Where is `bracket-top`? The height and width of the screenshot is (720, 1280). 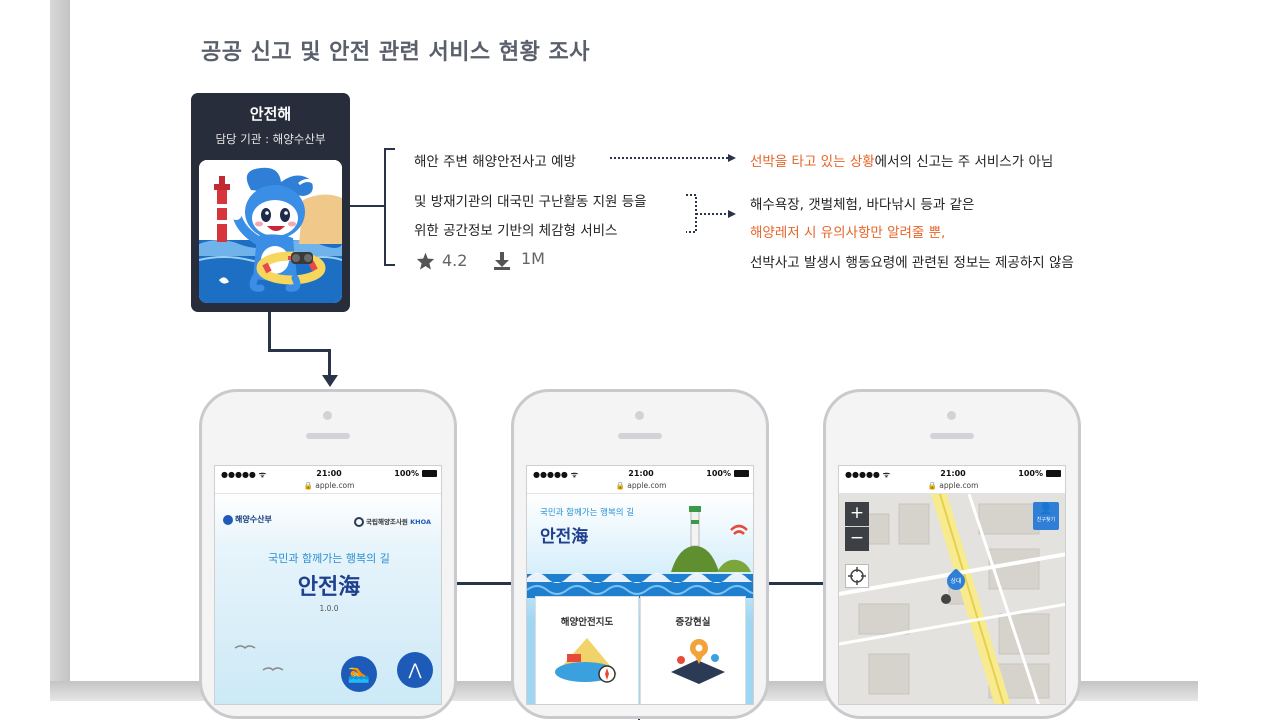
bracket-top is located at coordinates (389, 149).